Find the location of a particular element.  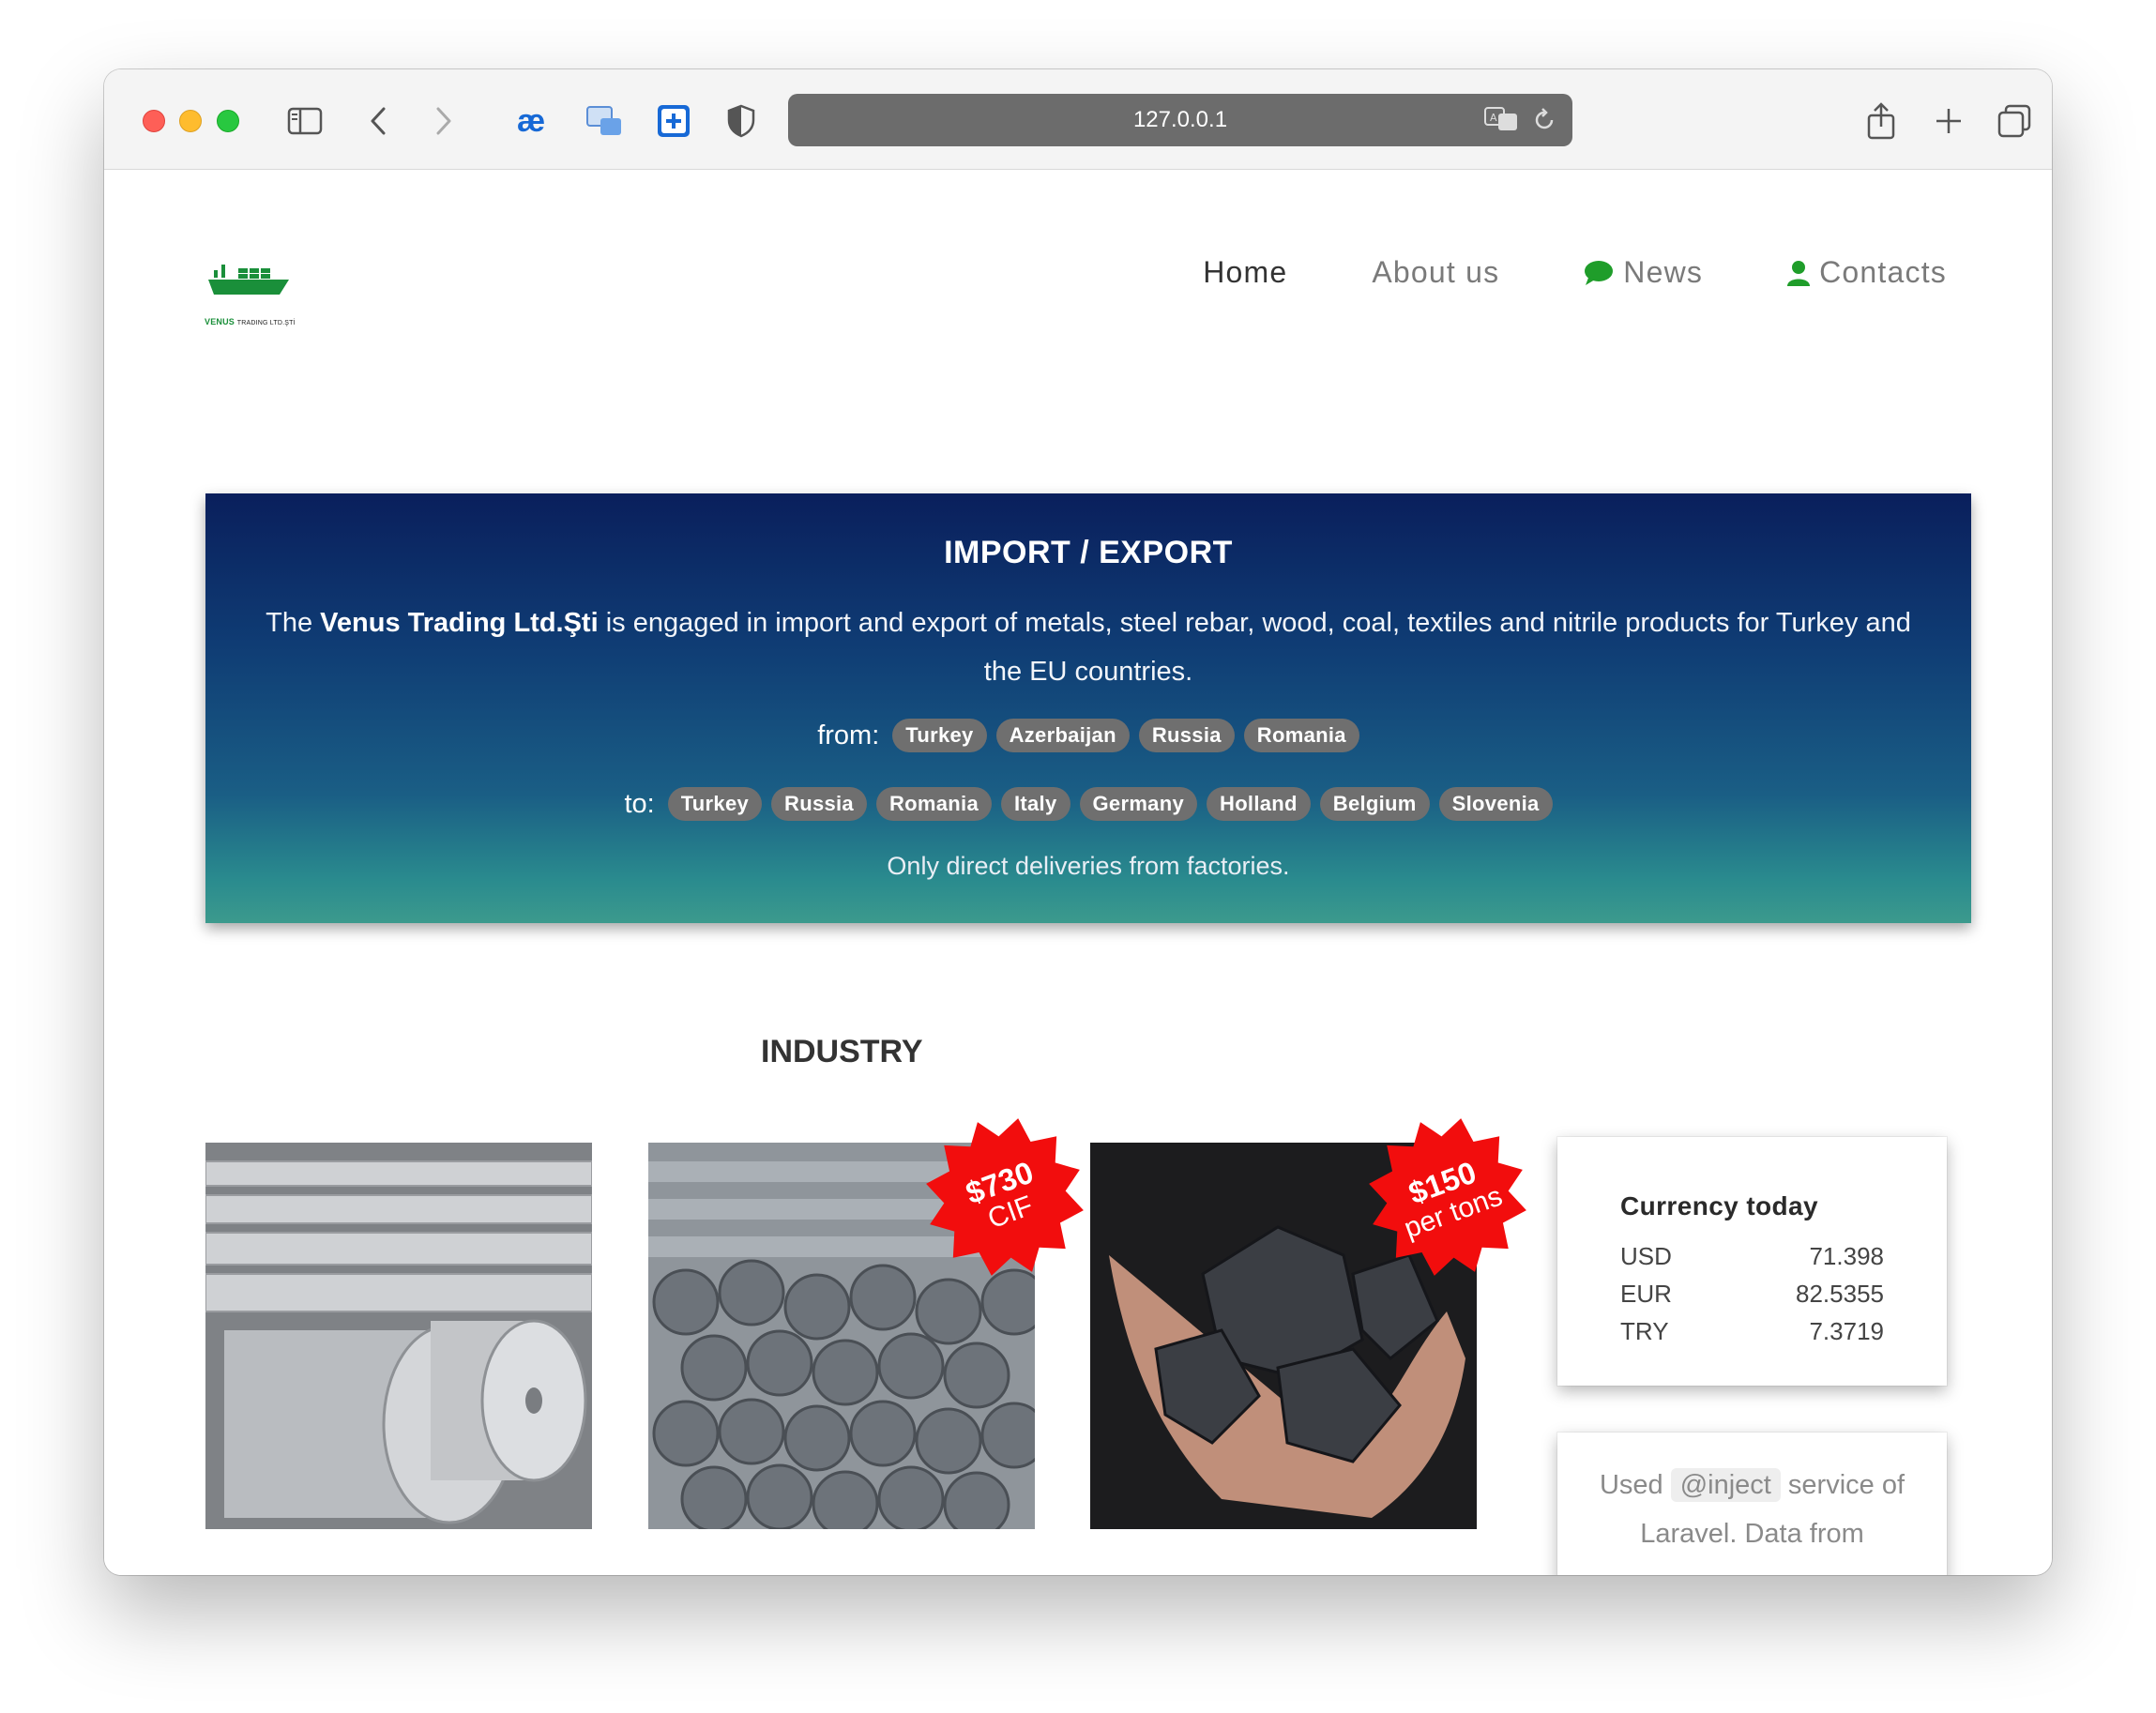

pip-extension-icon is located at coordinates (604, 121).